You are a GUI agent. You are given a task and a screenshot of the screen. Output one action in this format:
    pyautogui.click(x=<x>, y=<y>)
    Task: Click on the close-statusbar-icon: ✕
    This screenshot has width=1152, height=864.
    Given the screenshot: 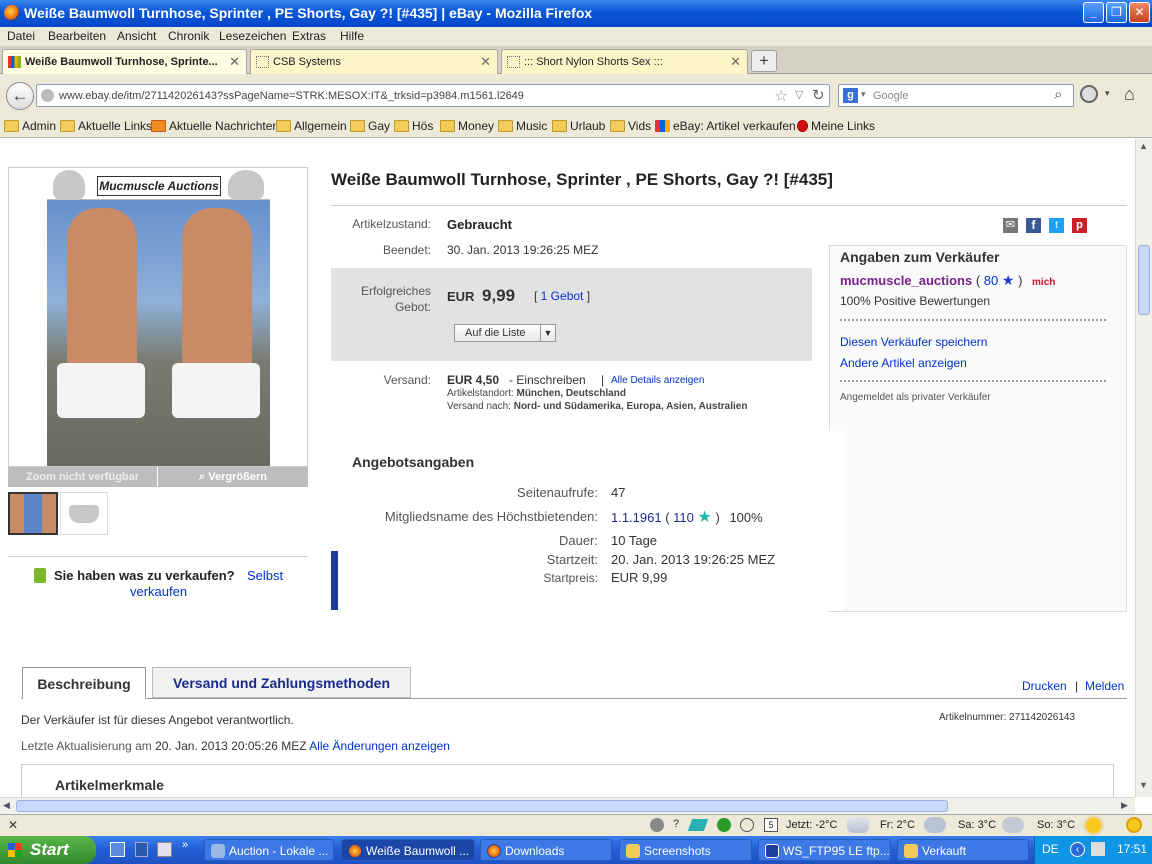 What is the action you would take?
    pyautogui.click(x=13, y=825)
    